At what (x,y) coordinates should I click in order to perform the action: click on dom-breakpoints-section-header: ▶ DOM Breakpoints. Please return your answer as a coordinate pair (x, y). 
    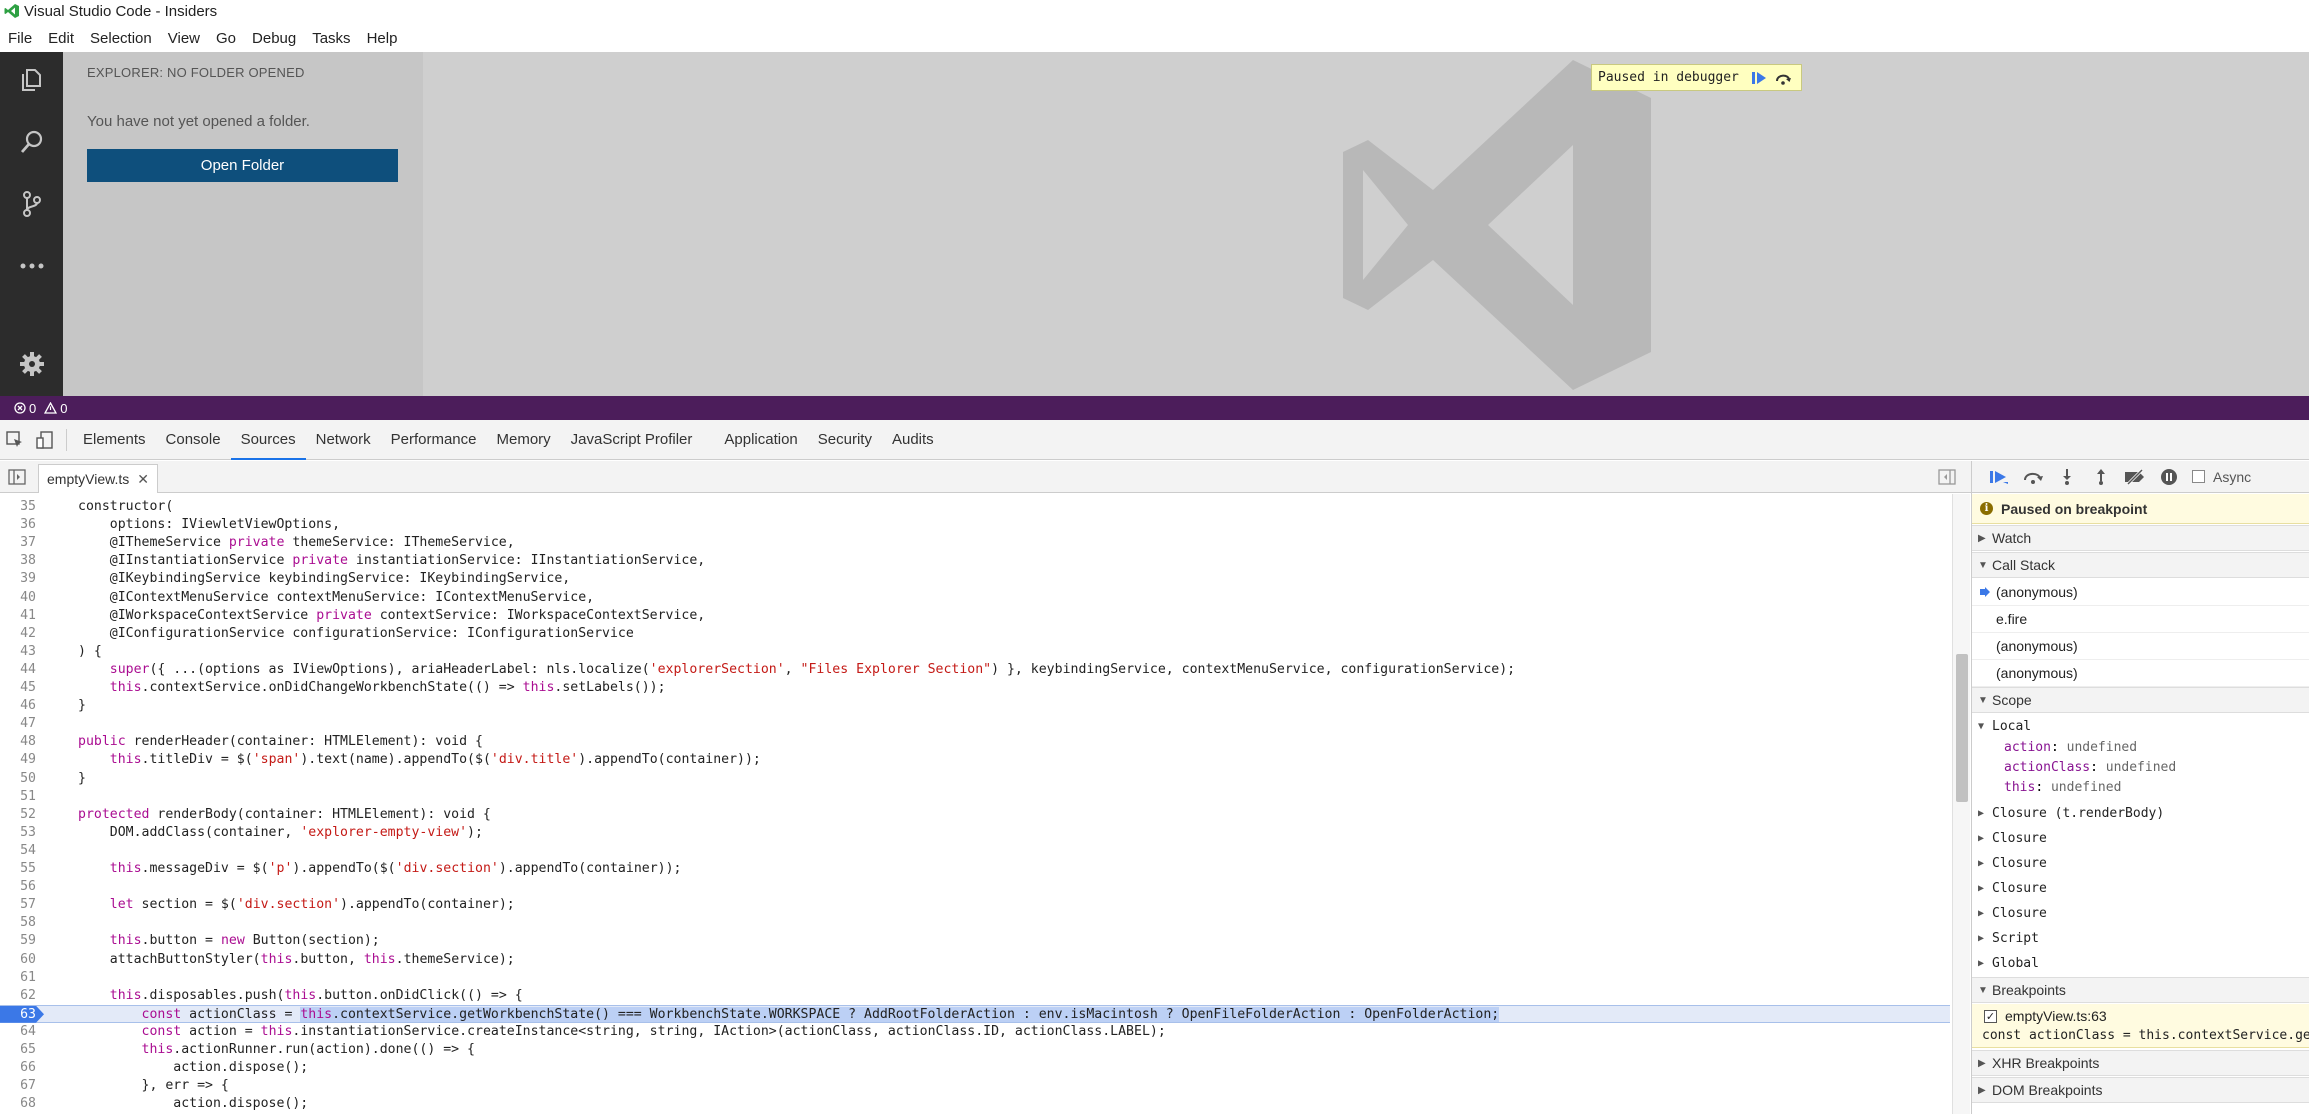
    Looking at the image, I should click on (2140, 1090).